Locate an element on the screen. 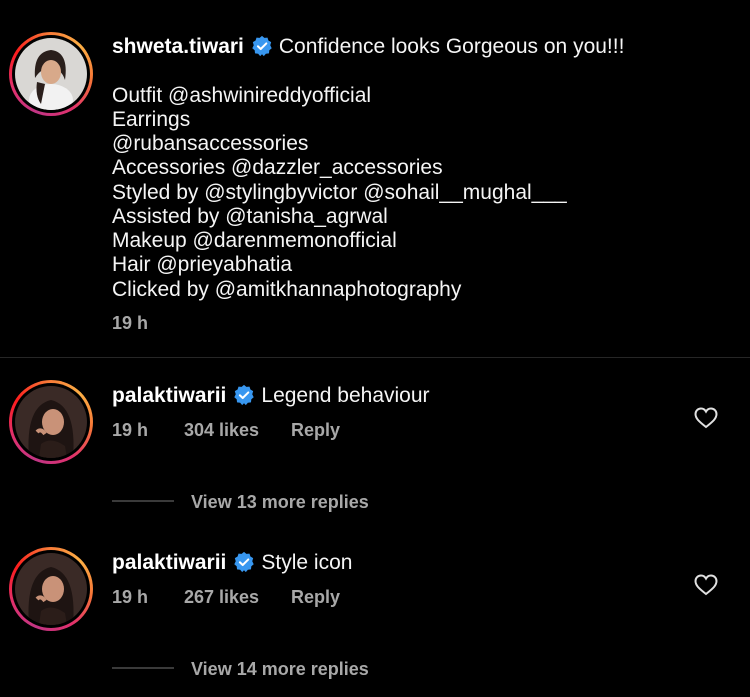 The height and width of the screenshot is (697, 750). caption-line: @rubansaccessories is located at coordinates (210, 143).